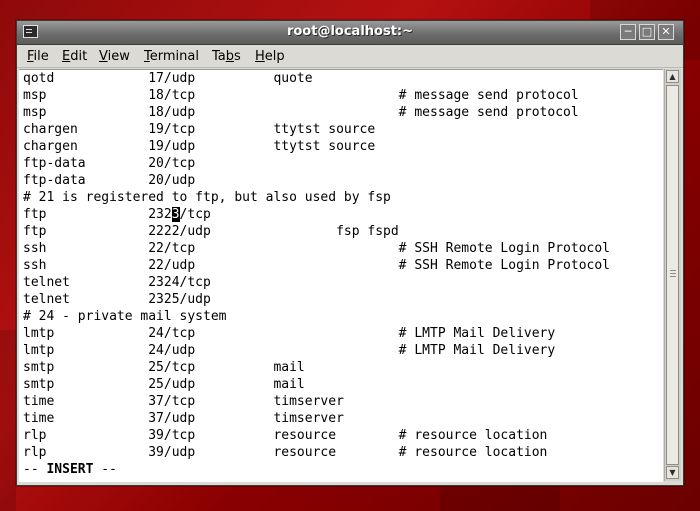  Describe the element at coordinates (35, 469) in the screenshot. I see `status-prefix: --` at that location.